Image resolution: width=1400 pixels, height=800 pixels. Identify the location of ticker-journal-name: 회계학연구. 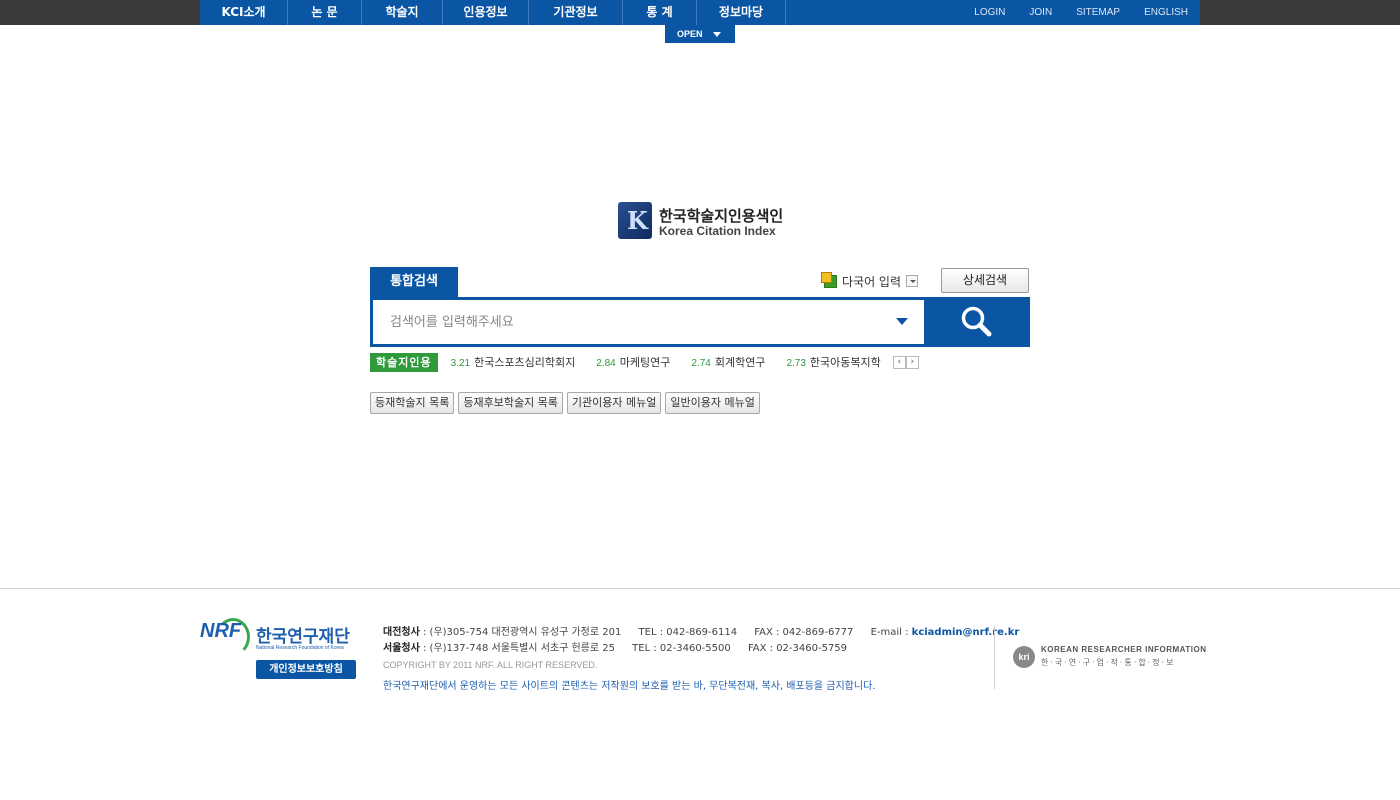
(740, 362).